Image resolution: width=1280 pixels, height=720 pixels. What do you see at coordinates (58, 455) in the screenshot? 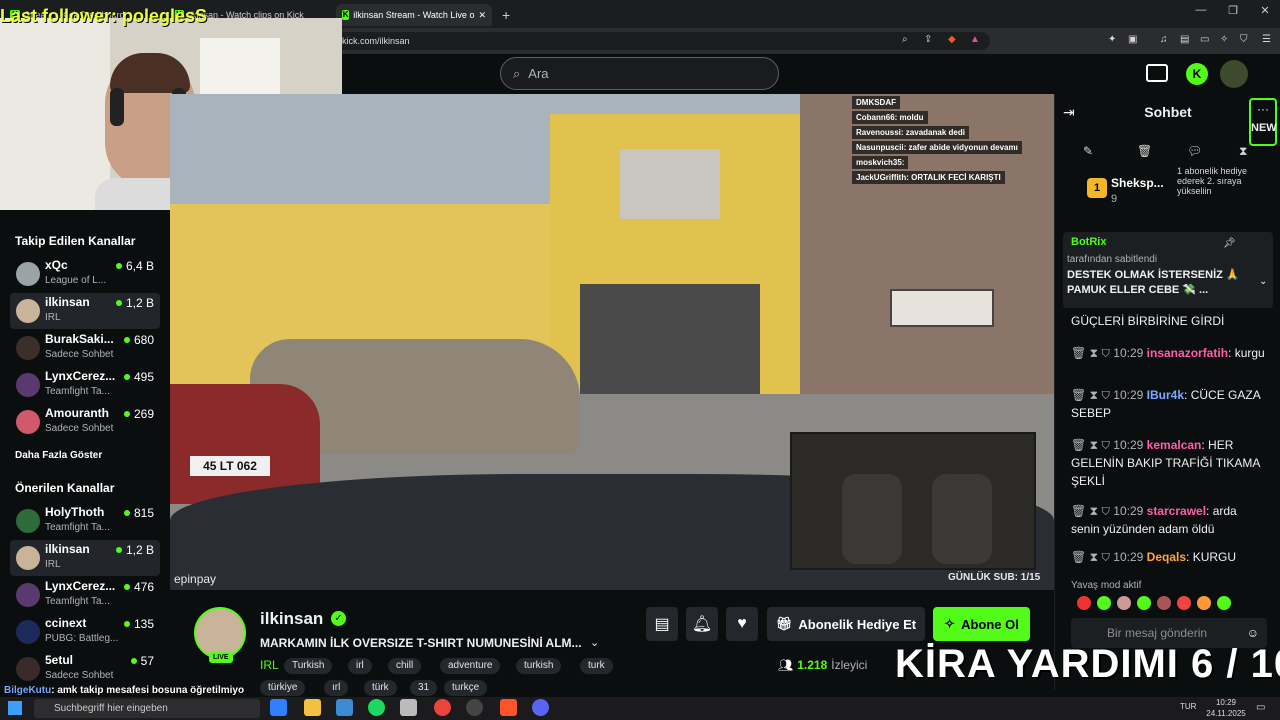
I see `show-more-link: Daha Fazla Göster` at bounding box center [58, 455].